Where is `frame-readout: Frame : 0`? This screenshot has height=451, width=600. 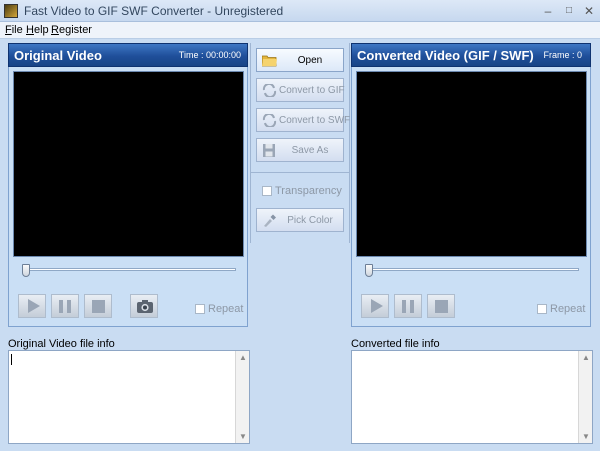
frame-readout: Frame : 0 is located at coordinates (562, 55).